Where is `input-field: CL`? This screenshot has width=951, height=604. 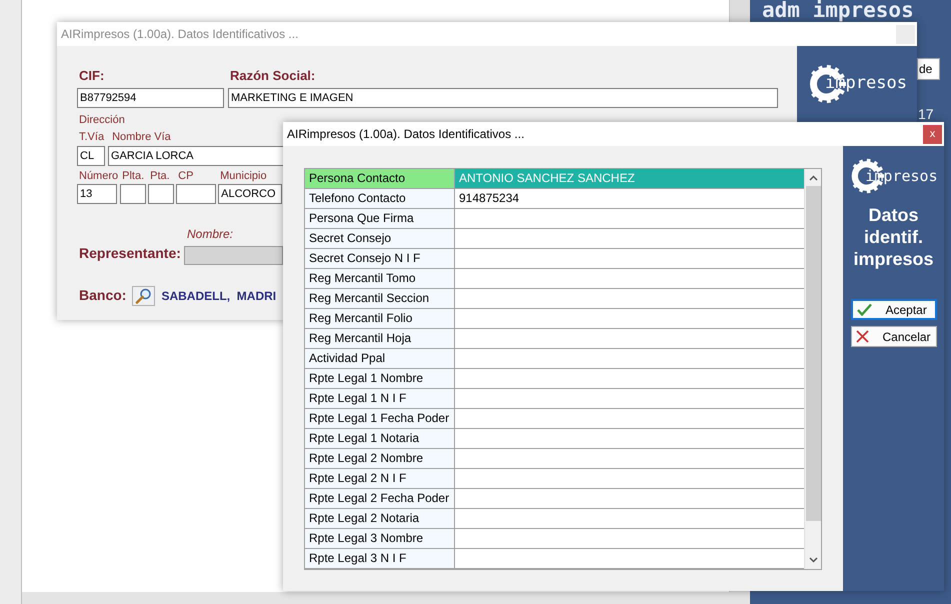
input-field: CL is located at coordinates (91, 156).